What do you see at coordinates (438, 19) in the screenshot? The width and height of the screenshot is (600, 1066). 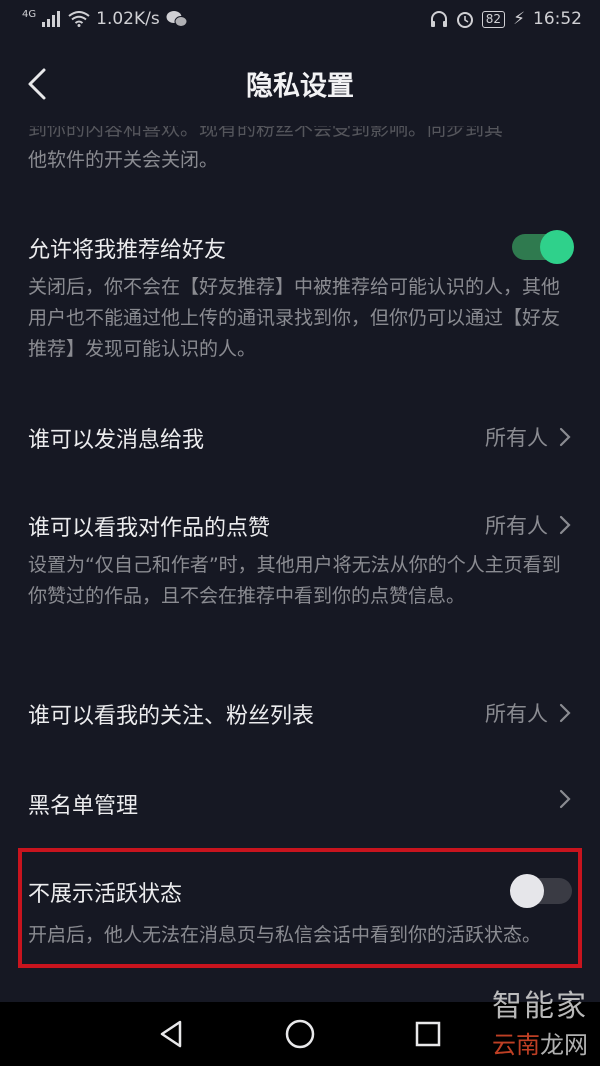 I see `headphones-icon` at bounding box center [438, 19].